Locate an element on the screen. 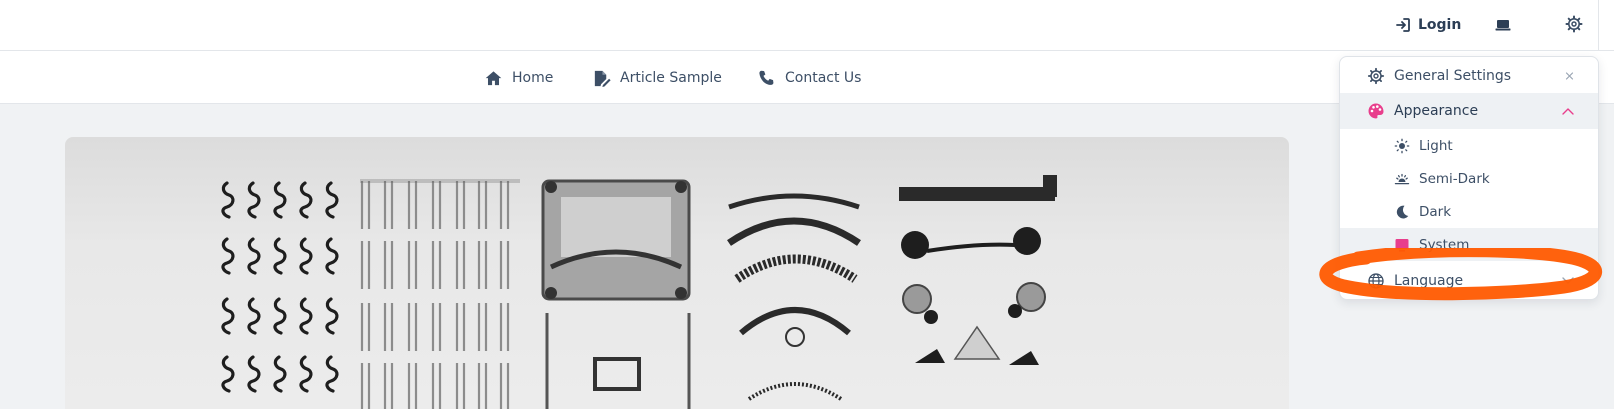  language-item: Language is located at coordinates (1469, 280).